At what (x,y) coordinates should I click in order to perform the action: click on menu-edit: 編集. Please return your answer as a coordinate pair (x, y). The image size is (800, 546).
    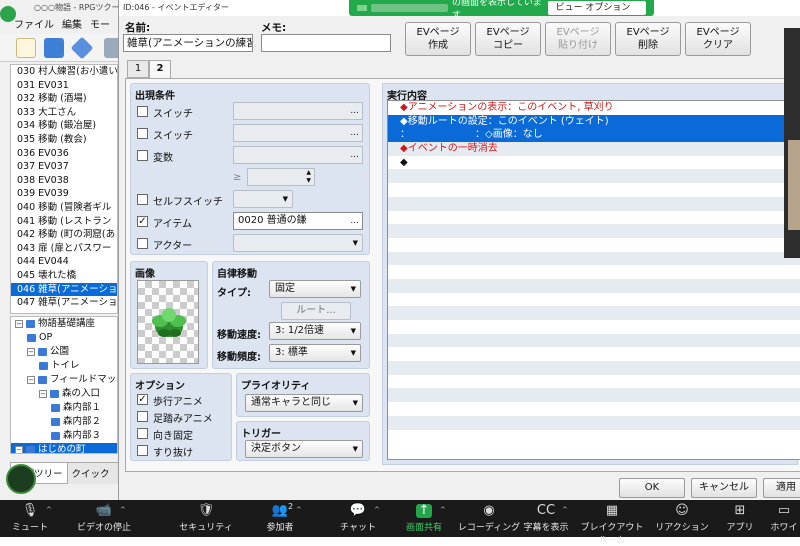
    Looking at the image, I should click on (72, 24).